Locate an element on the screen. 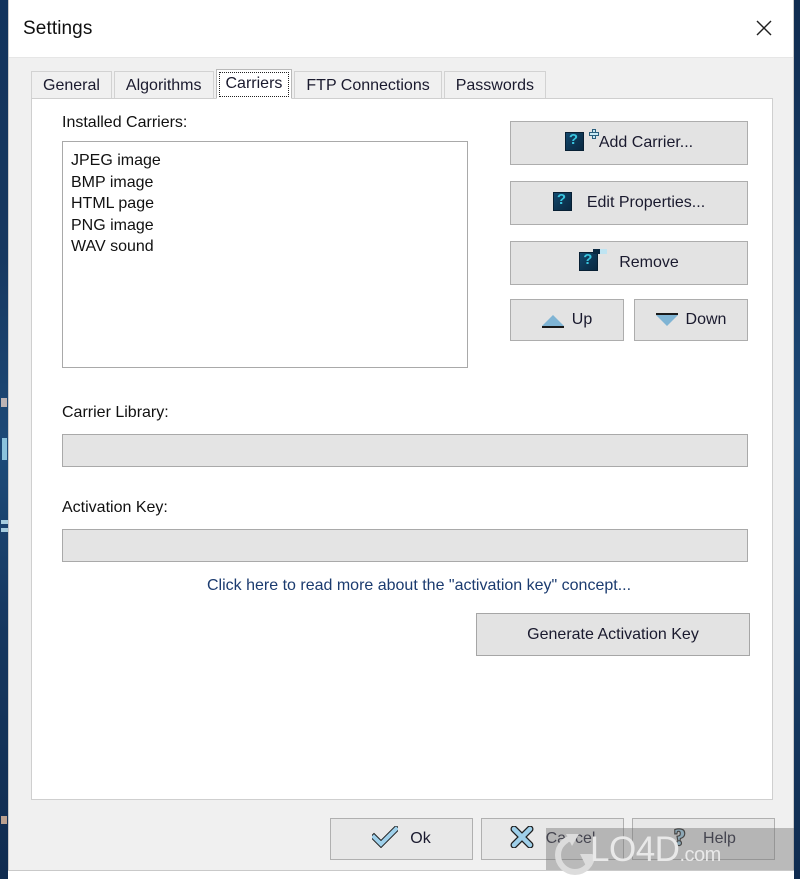 Image resolution: width=800 pixels, height=883 pixels. question-mark-icon: ? ? is located at coordinates (681, 838).